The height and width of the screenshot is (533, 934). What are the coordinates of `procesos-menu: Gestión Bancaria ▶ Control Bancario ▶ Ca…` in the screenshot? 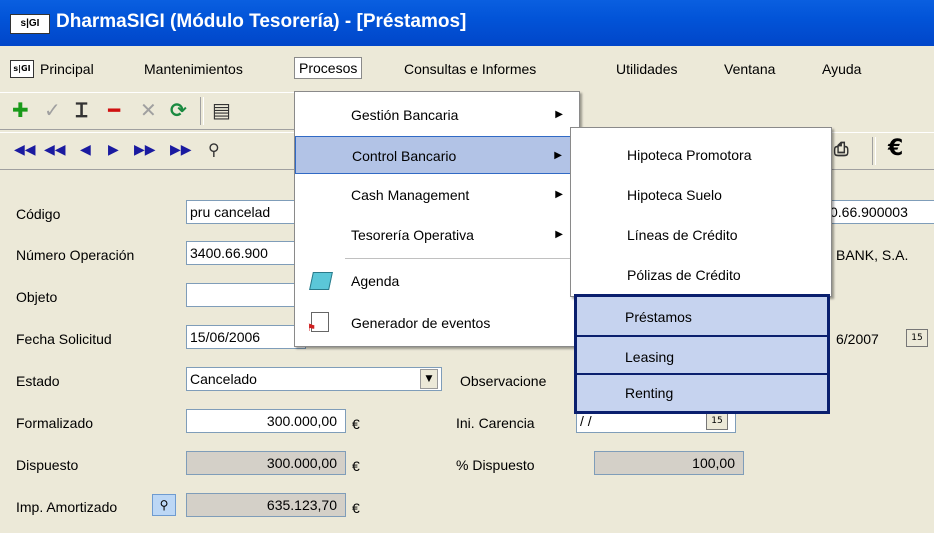 It's located at (437, 219).